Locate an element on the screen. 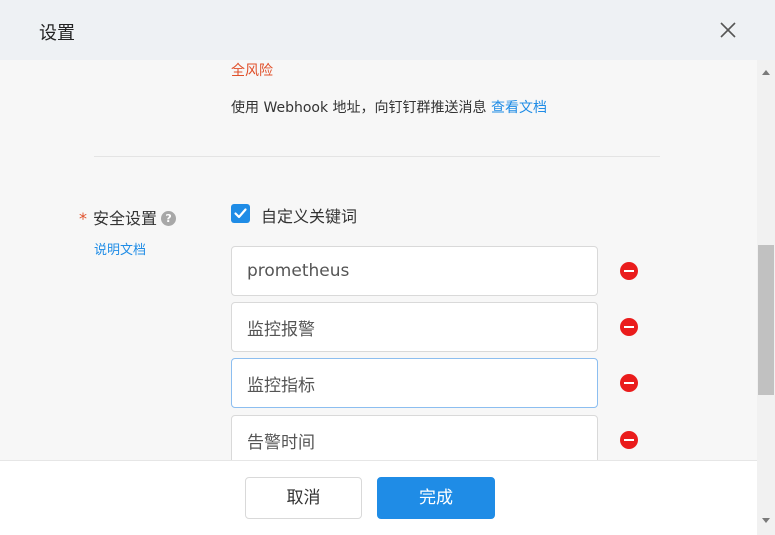 The width and height of the screenshot is (775, 535). checkmark-icon is located at coordinates (240, 213).